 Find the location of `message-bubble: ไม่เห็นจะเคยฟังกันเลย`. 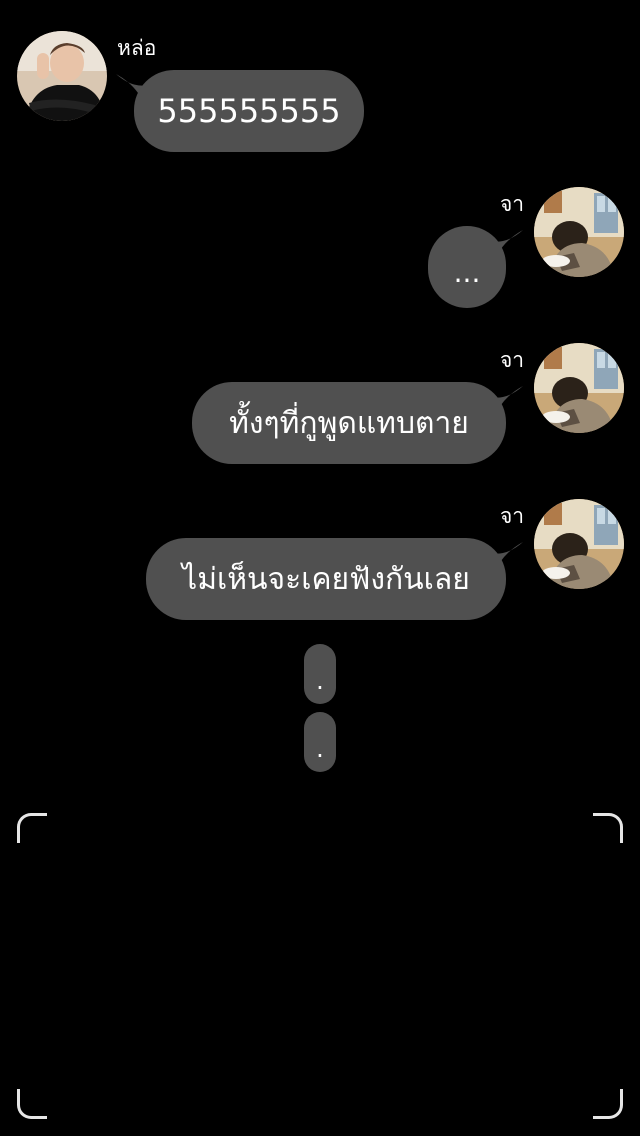

message-bubble: ไม่เห็นจะเคยฟังกันเลย is located at coordinates (326, 579).